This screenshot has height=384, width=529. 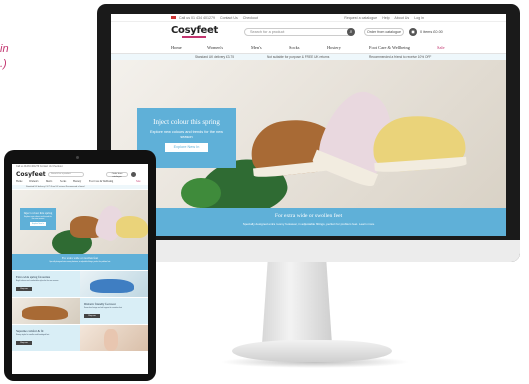 I want to click on nav-socks: Socks, so click(x=294, y=47).